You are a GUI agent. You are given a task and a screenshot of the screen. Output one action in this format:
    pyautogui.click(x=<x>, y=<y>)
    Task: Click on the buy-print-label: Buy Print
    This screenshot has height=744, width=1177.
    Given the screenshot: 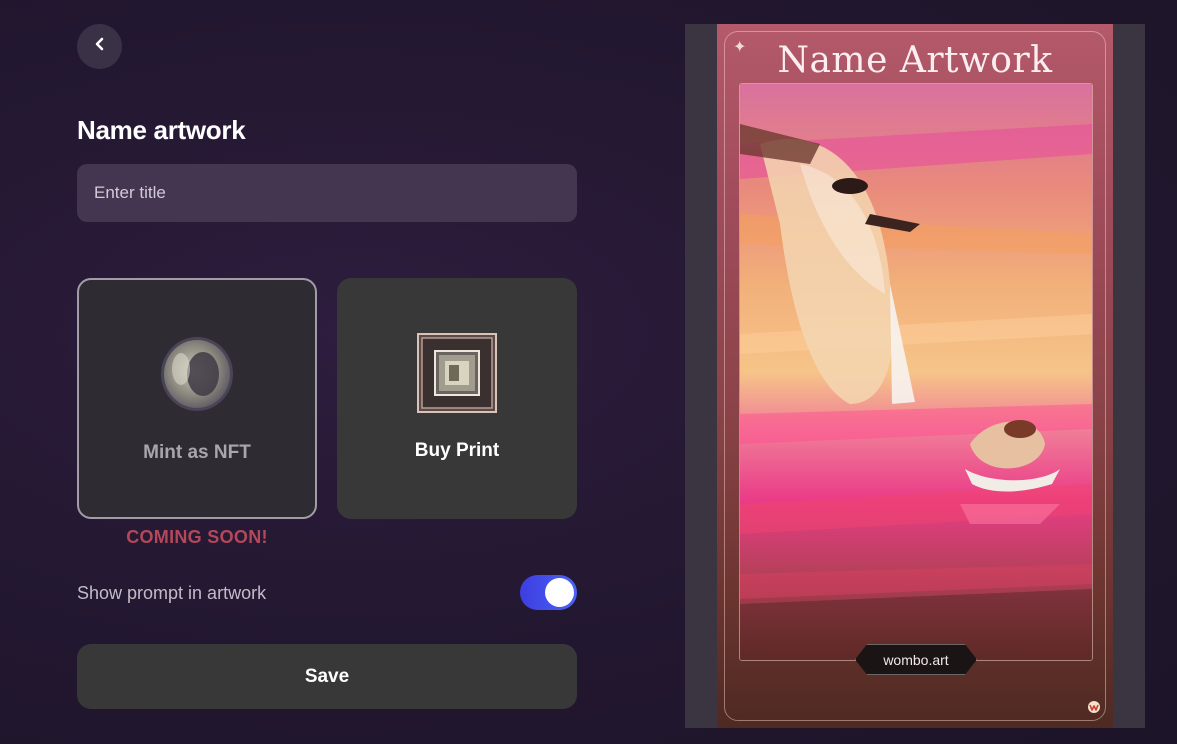 What is the action you would take?
    pyautogui.click(x=457, y=450)
    